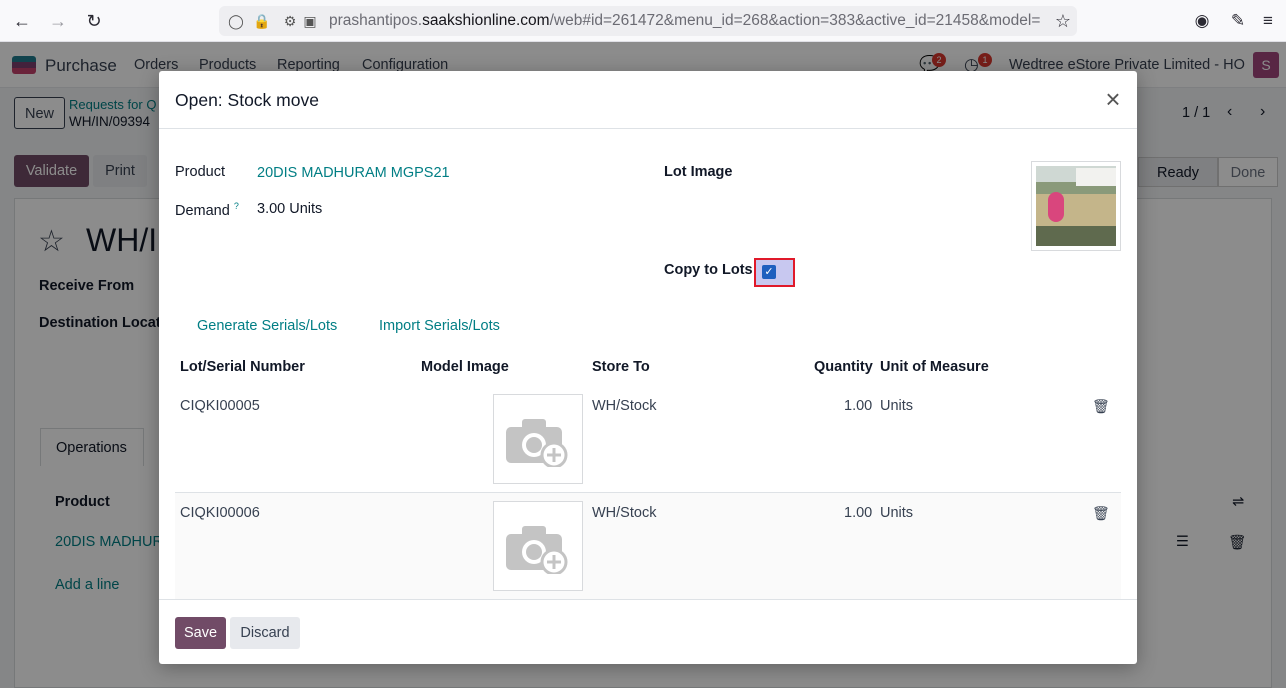  I want to click on lock-icon: 🔒, so click(262, 21).